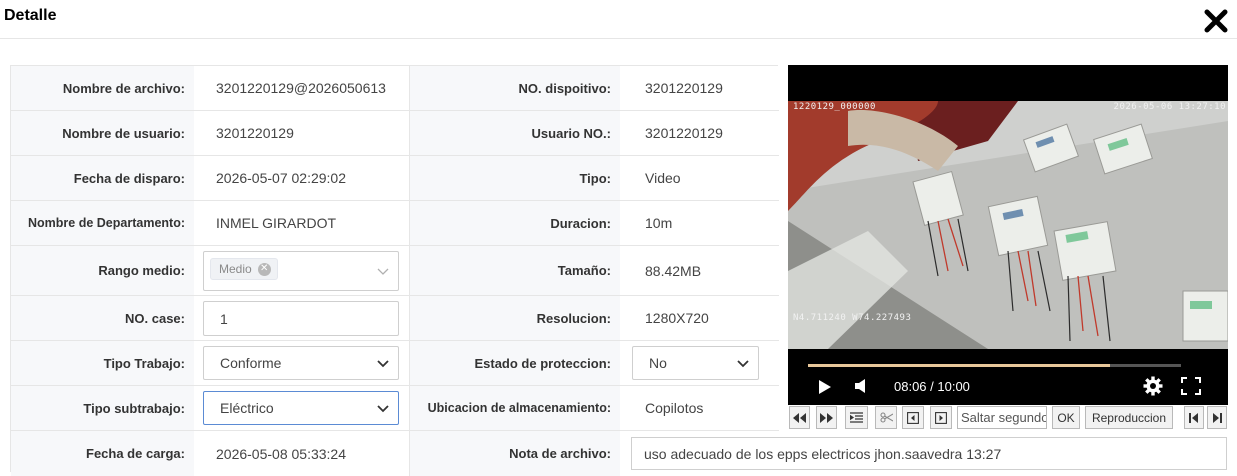 This screenshot has height=476, width=1237. Describe the element at coordinates (695, 363) in the screenshot. I see `estado-proteccion-select: No` at that location.